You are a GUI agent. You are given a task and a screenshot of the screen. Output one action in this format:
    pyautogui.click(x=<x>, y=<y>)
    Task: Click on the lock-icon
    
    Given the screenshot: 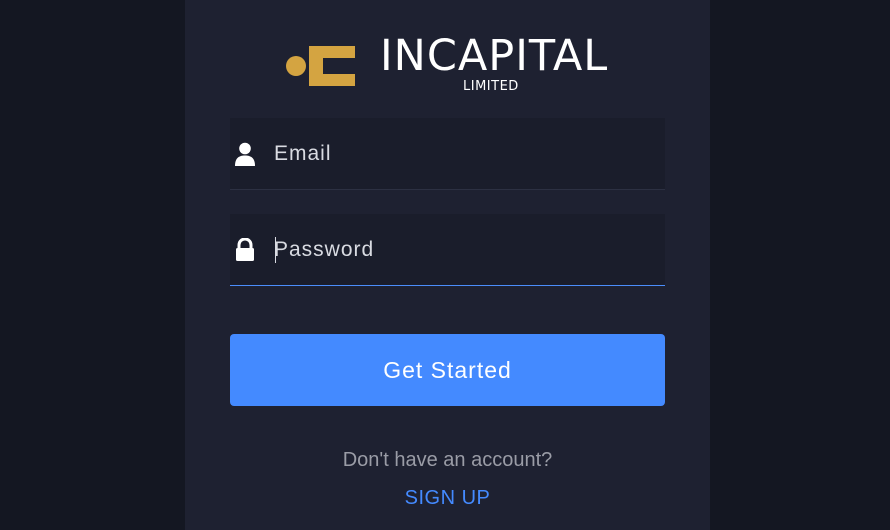 What is the action you would take?
    pyautogui.click(x=245, y=249)
    